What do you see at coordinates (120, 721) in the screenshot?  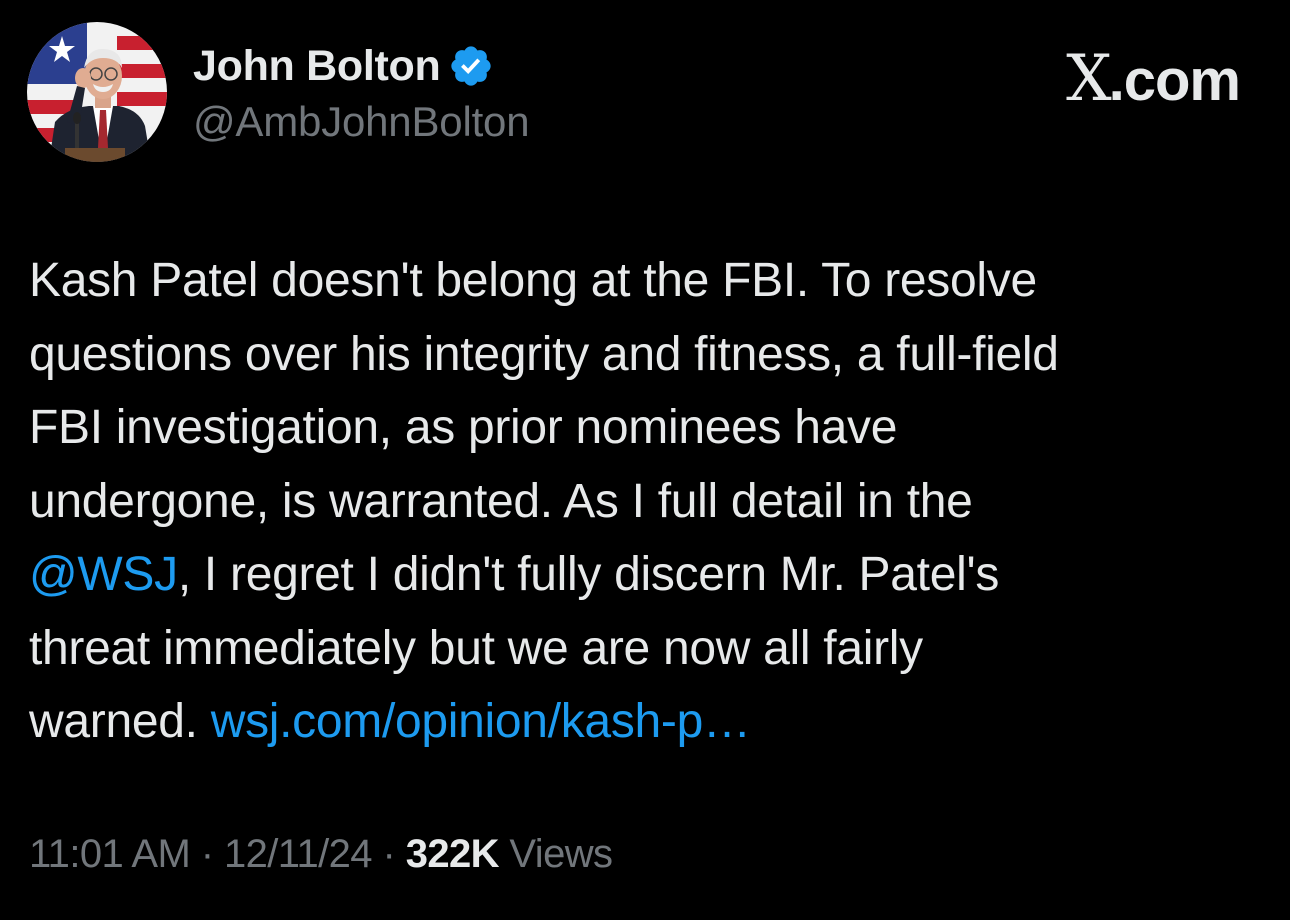 I see `tweet-line-text: warned.` at bounding box center [120, 721].